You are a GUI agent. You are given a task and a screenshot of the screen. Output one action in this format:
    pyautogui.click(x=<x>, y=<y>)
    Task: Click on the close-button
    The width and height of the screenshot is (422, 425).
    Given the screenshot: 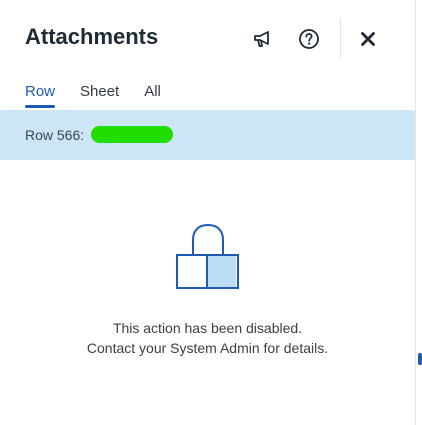 What is the action you would take?
    pyautogui.click(x=368, y=39)
    